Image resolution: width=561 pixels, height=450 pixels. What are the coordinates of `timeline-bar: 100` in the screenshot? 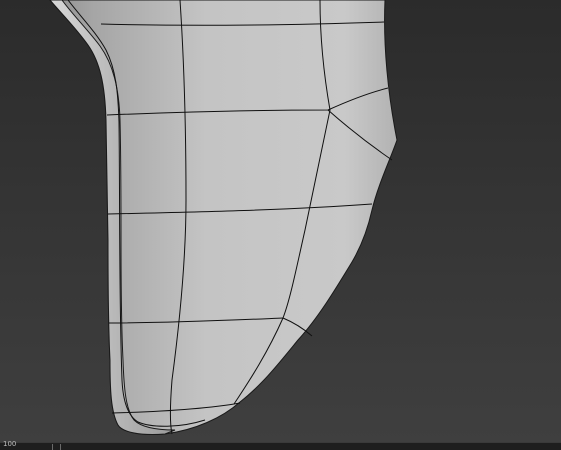 It's located at (280, 445).